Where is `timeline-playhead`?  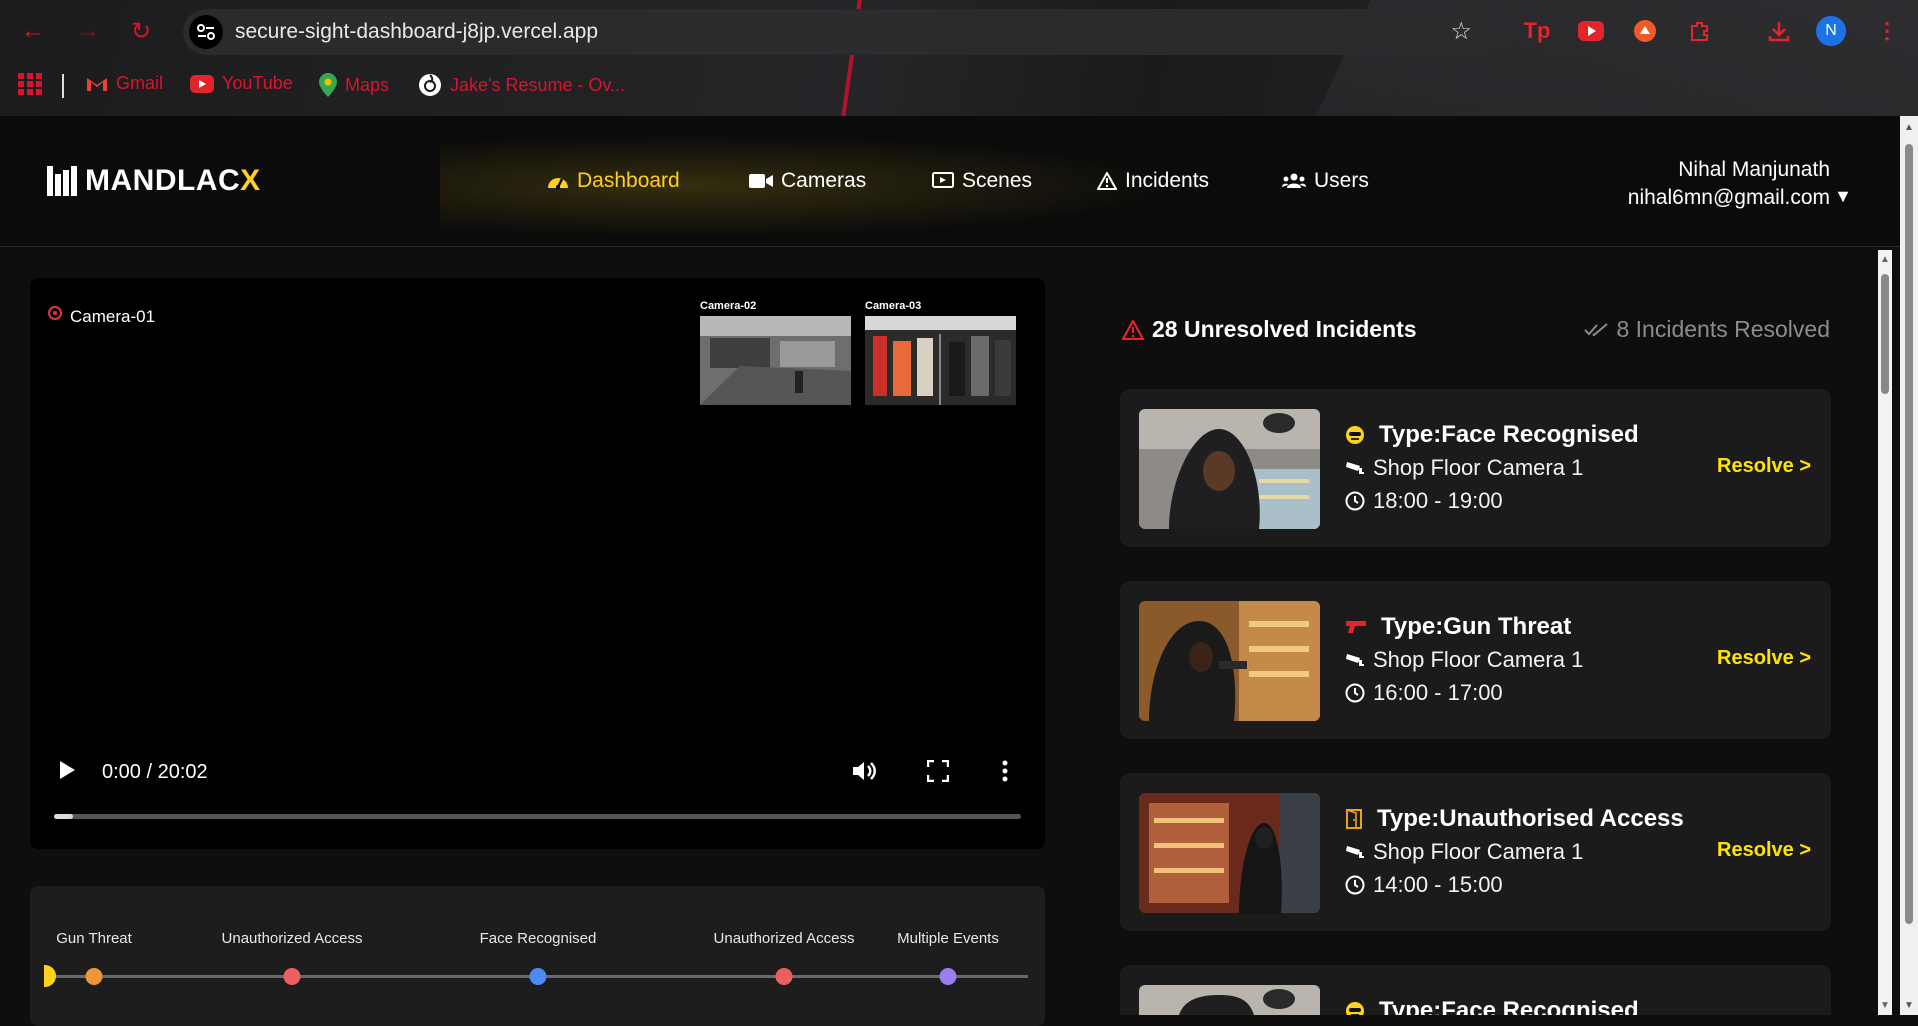
timeline-playhead is located at coordinates (50, 976).